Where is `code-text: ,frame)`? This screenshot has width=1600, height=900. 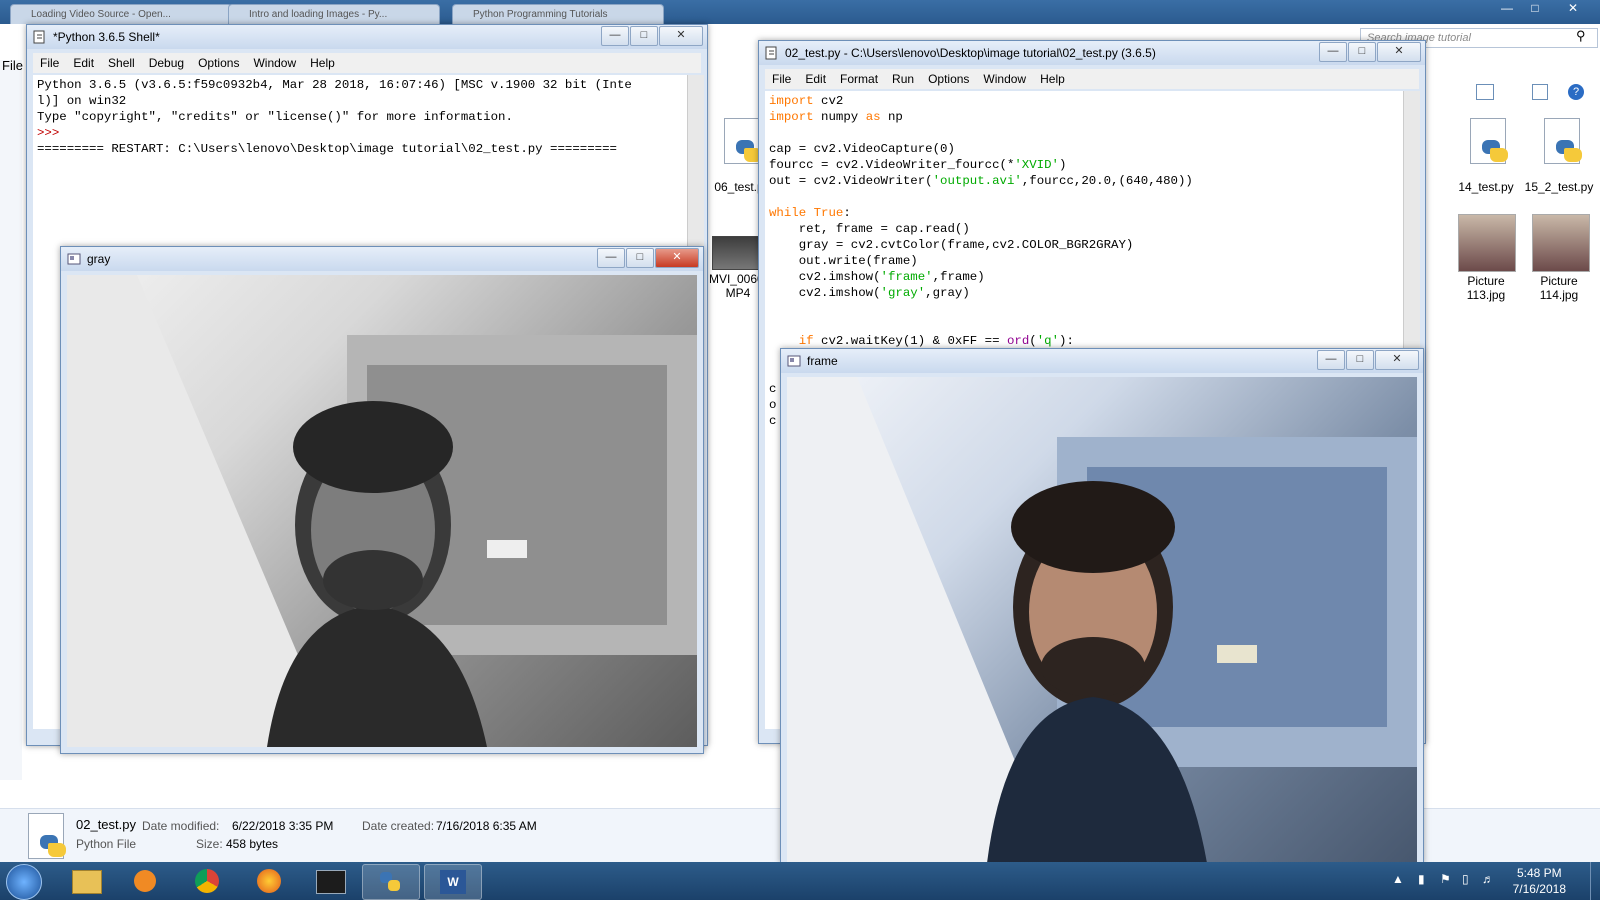
code-text: ,frame) is located at coordinates (958, 277).